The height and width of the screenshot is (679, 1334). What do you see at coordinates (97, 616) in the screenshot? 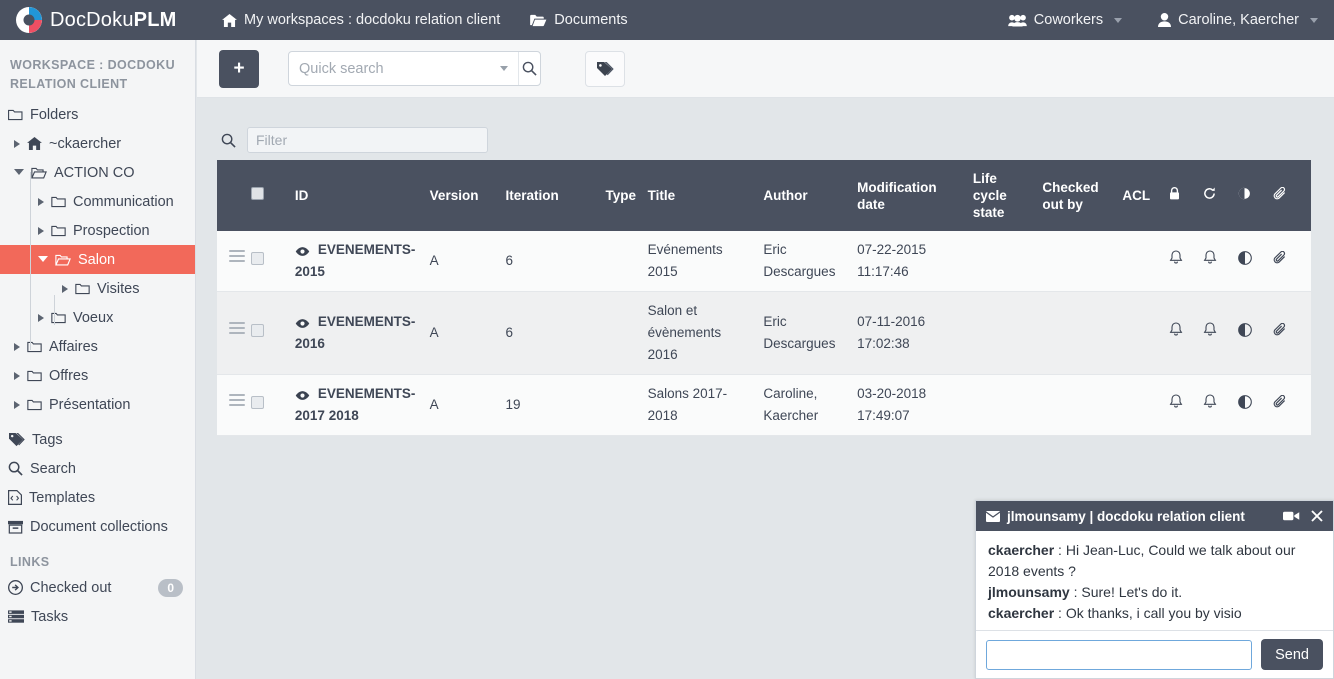
I see `sidebar-link-tasks: Tasks` at bounding box center [97, 616].